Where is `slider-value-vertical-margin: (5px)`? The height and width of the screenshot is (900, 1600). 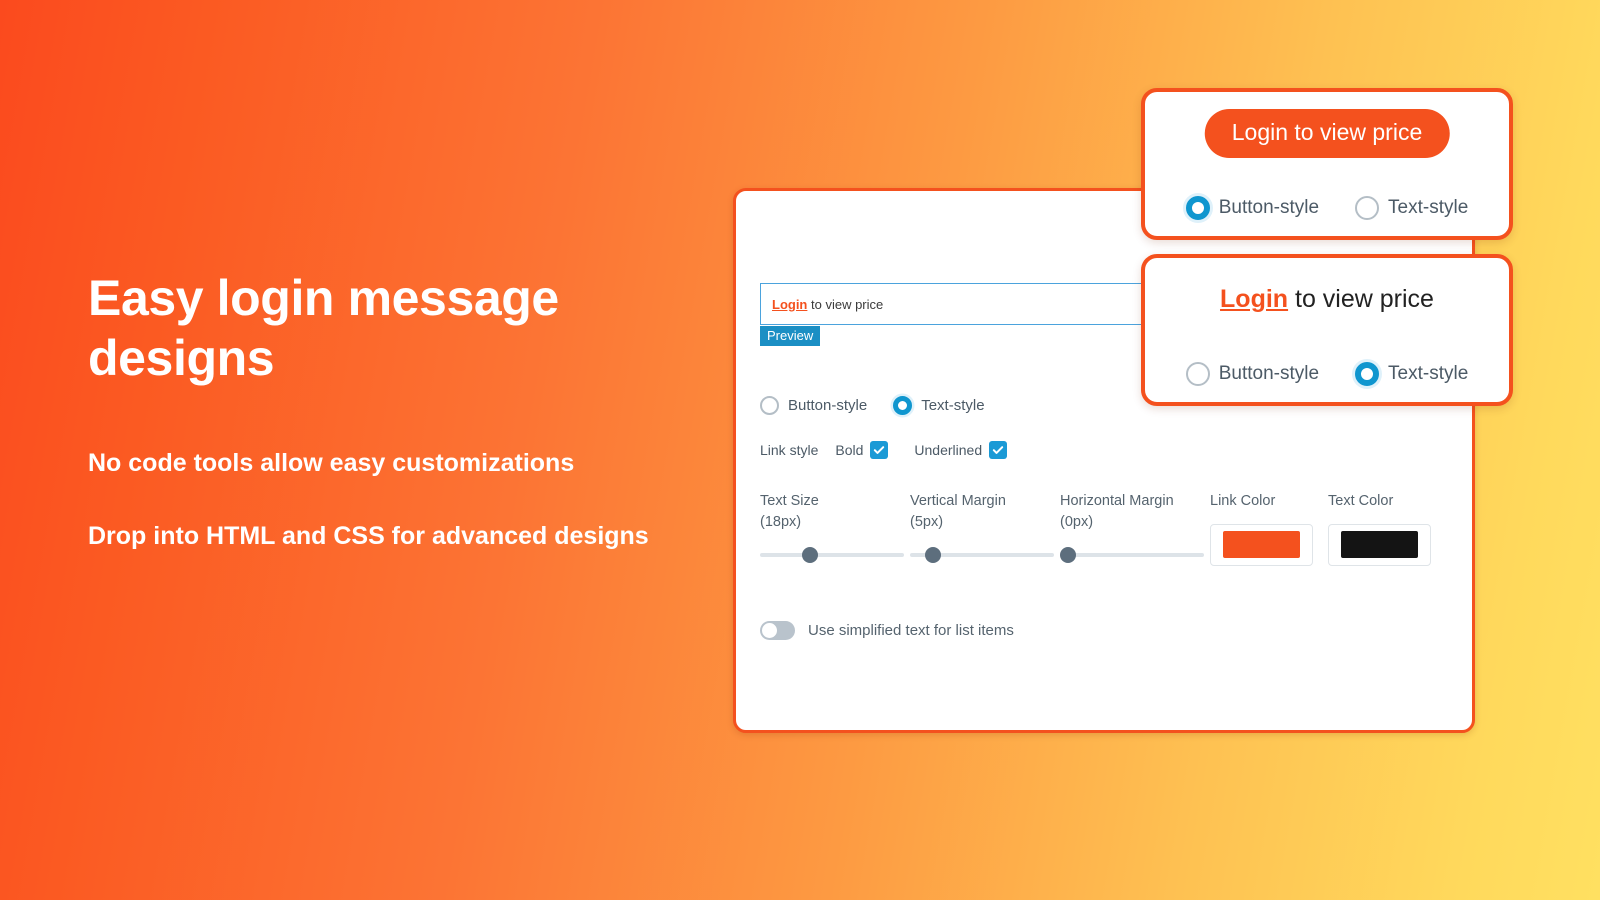 slider-value-vertical-margin: (5px) is located at coordinates (927, 521).